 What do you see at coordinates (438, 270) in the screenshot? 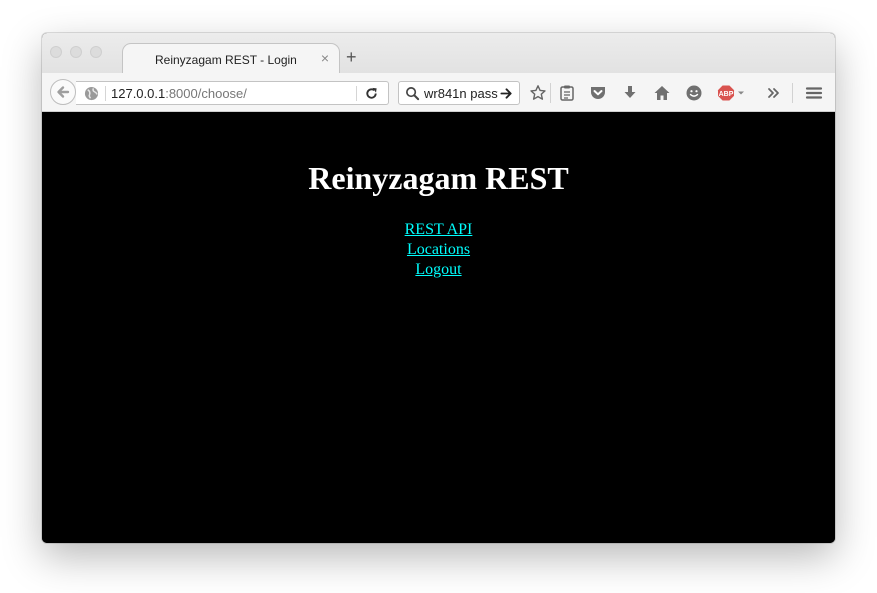
I see `logout-link: Logout` at bounding box center [438, 270].